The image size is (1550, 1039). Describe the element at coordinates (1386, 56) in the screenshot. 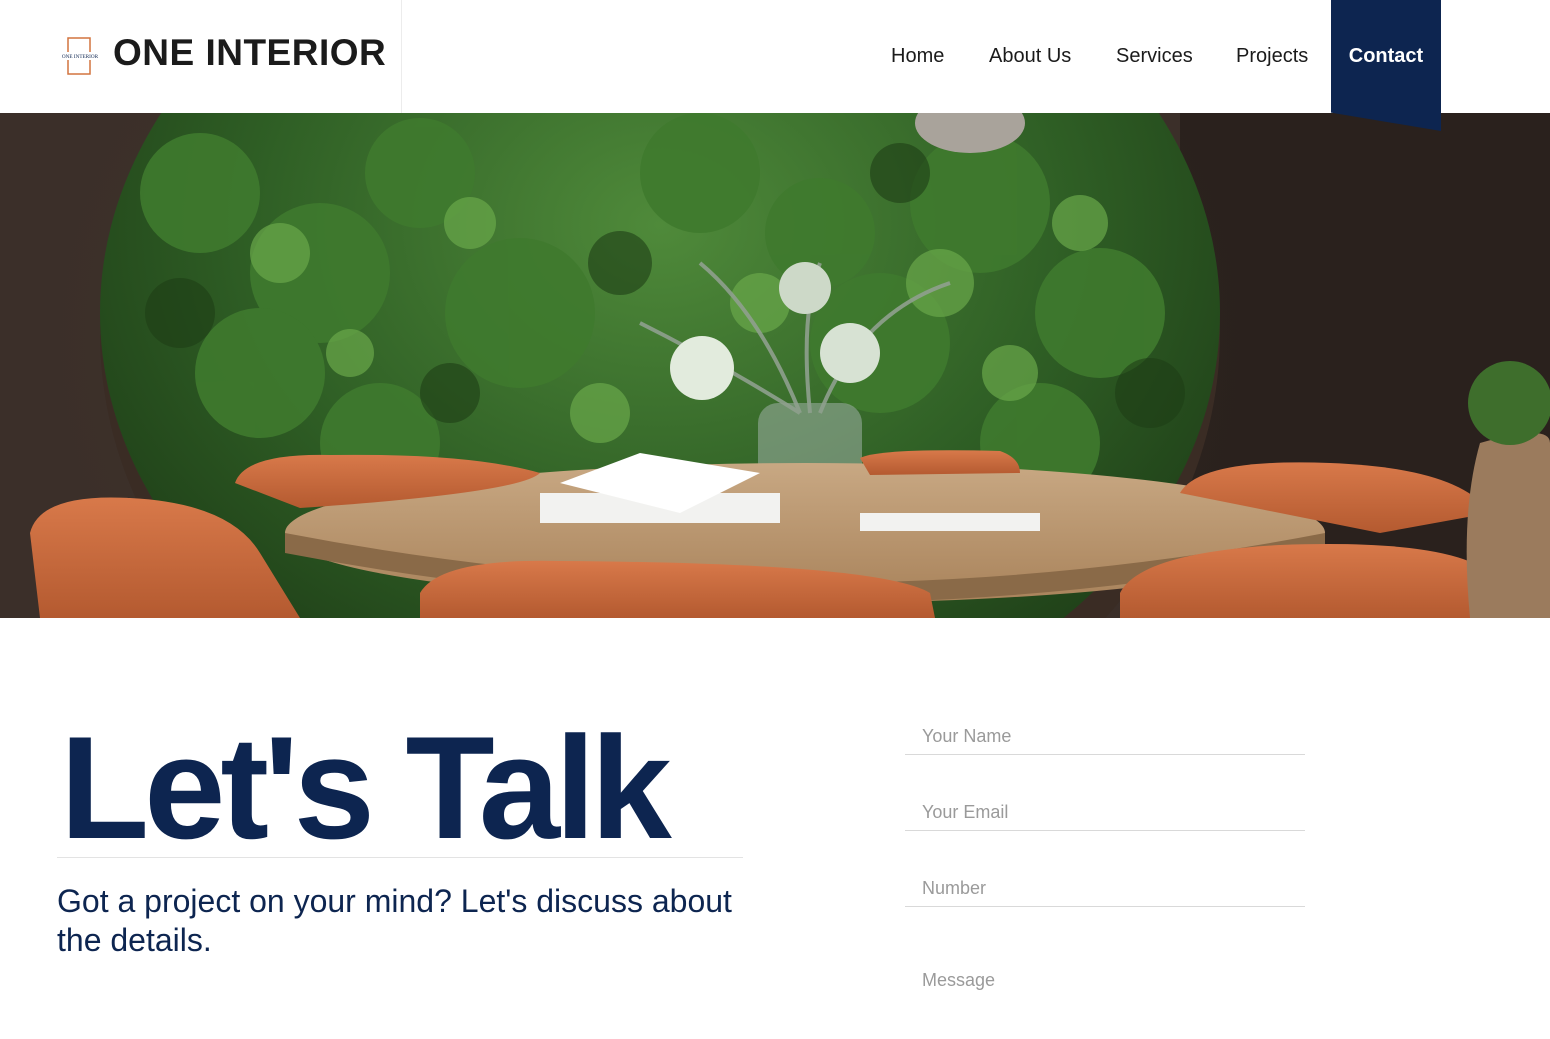

I see `nav-contact-label: Contact` at that location.